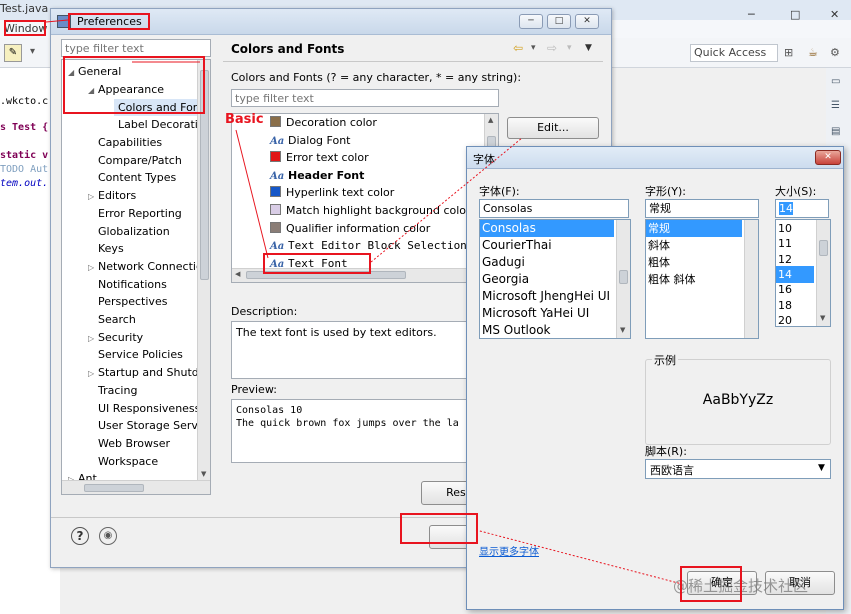  I want to click on dialog-maximize-button: □, so click(559, 21).